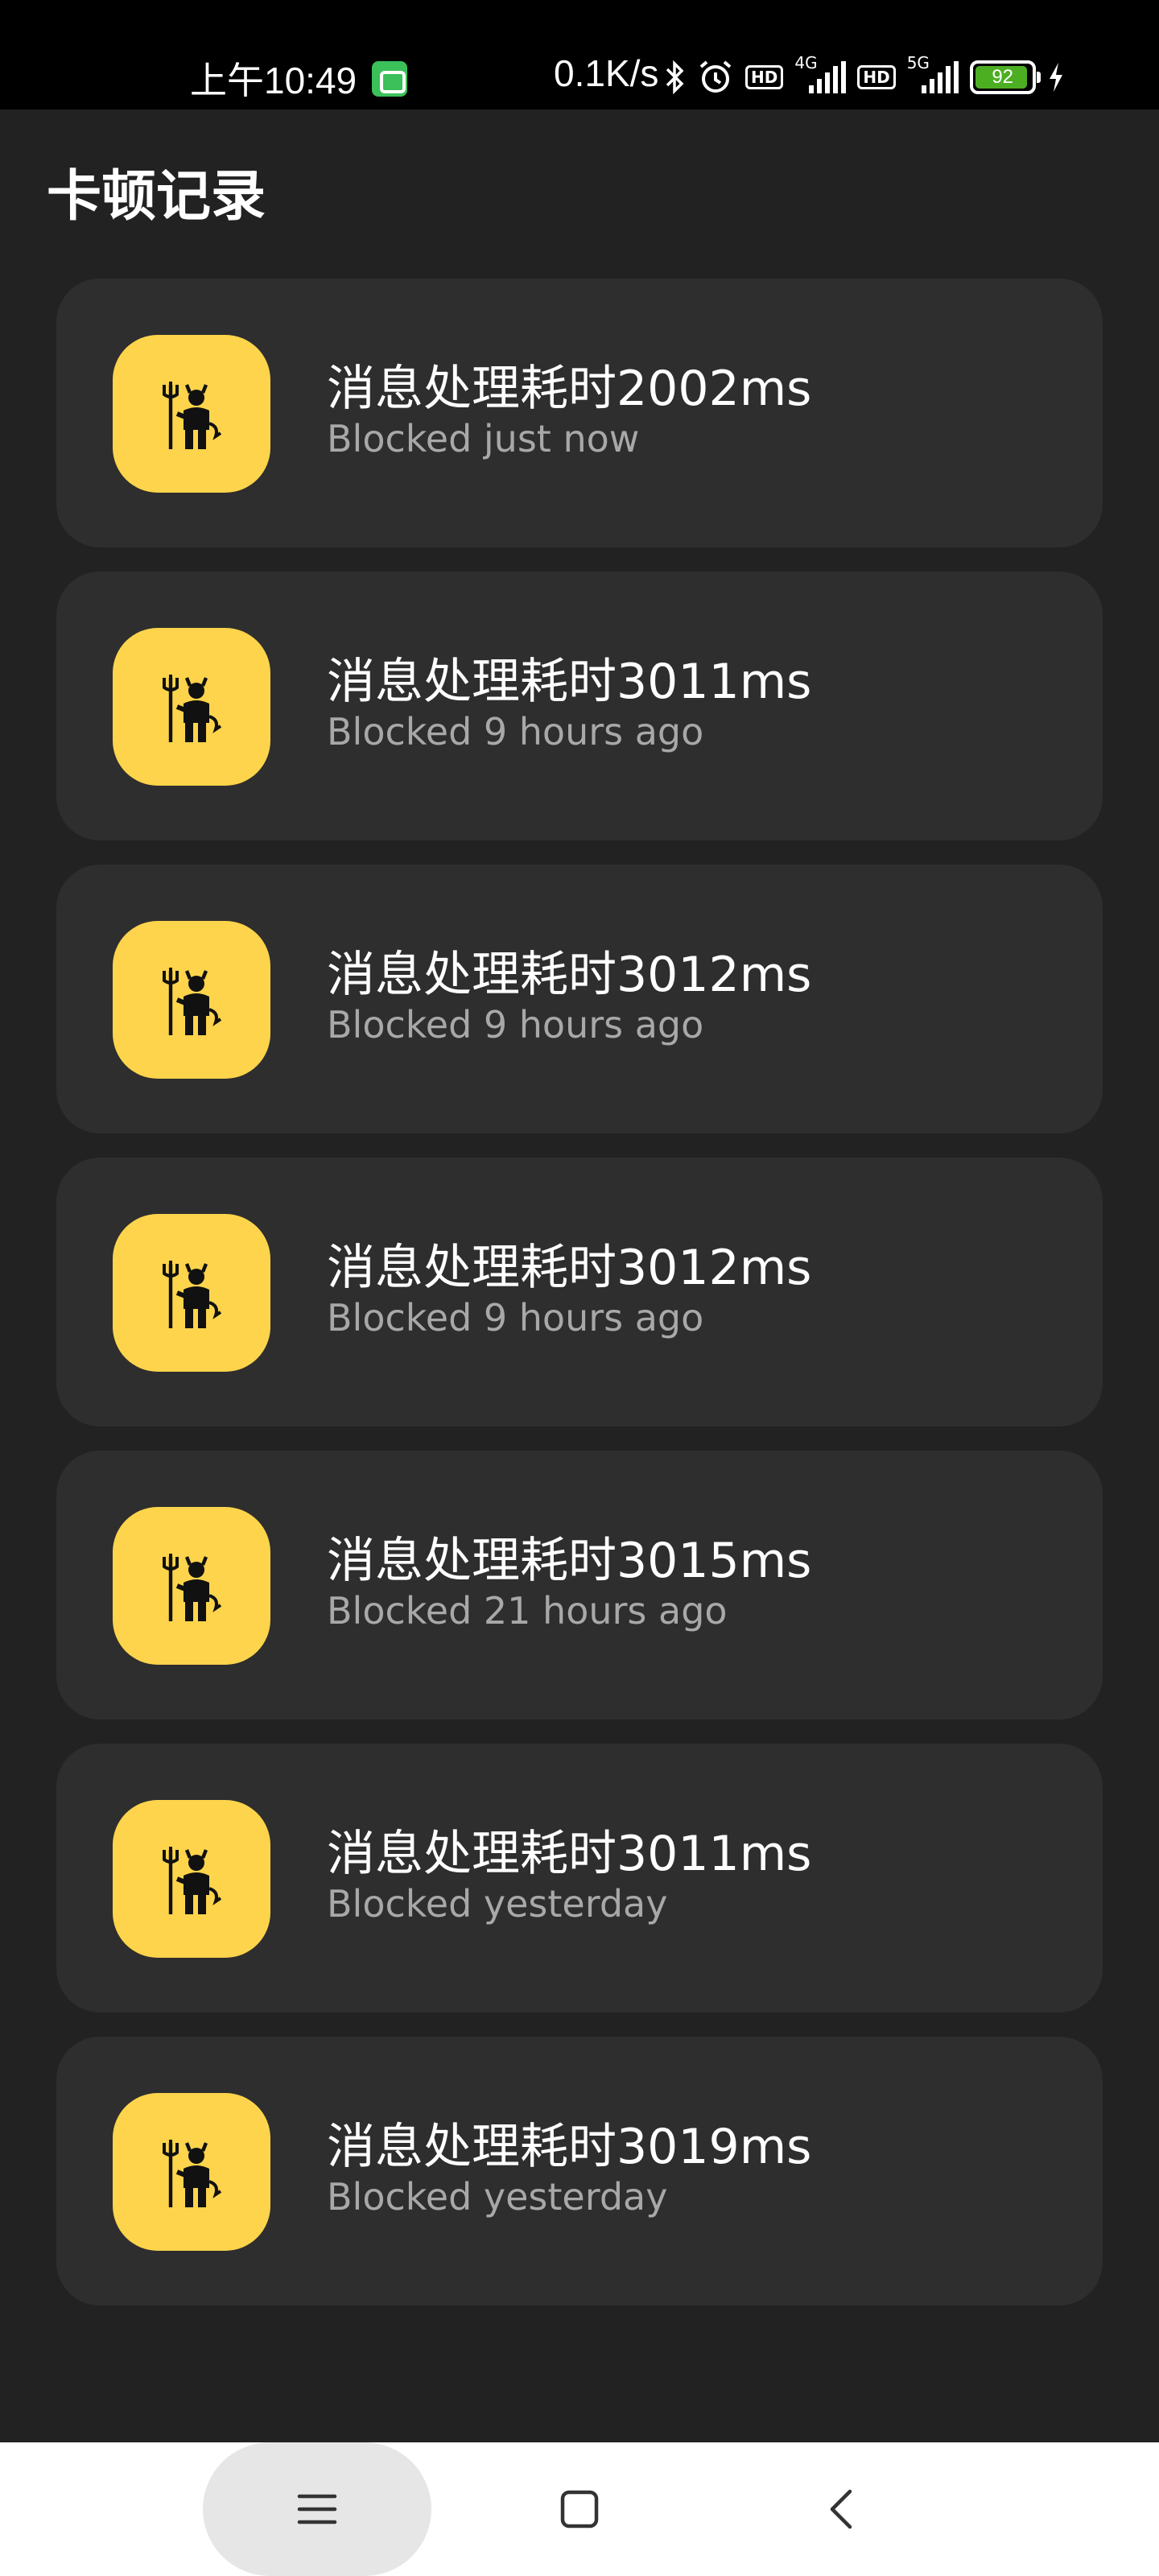  I want to click on record-title: 消息处理耗时3019ms, so click(569, 2147).